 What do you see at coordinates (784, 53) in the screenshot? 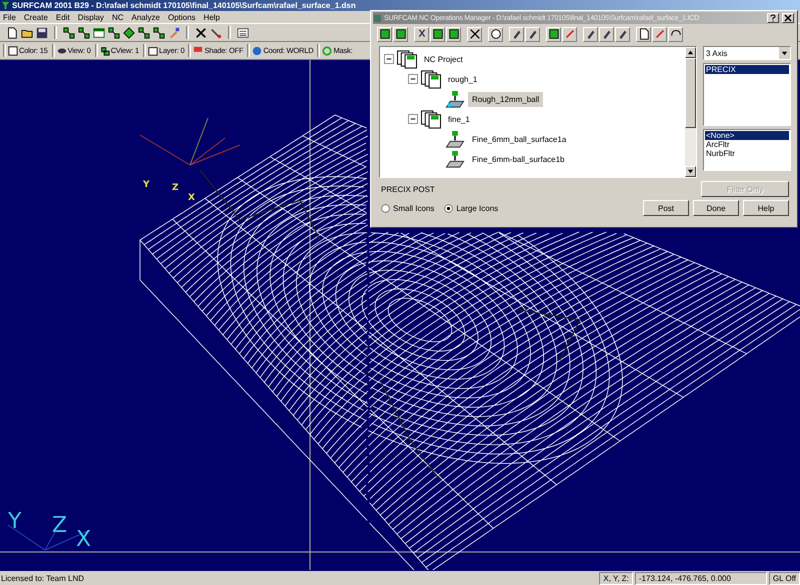
I see `dropdown-arrow-icon` at bounding box center [784, 53].